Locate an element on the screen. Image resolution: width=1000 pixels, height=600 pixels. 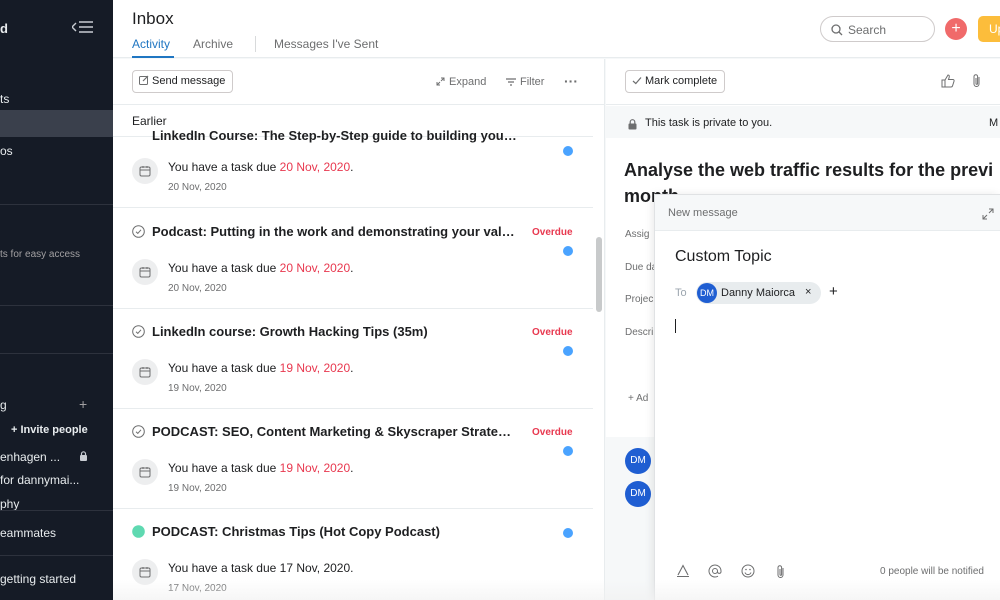
filter-button: Filter is located at coordinates (525, 82).